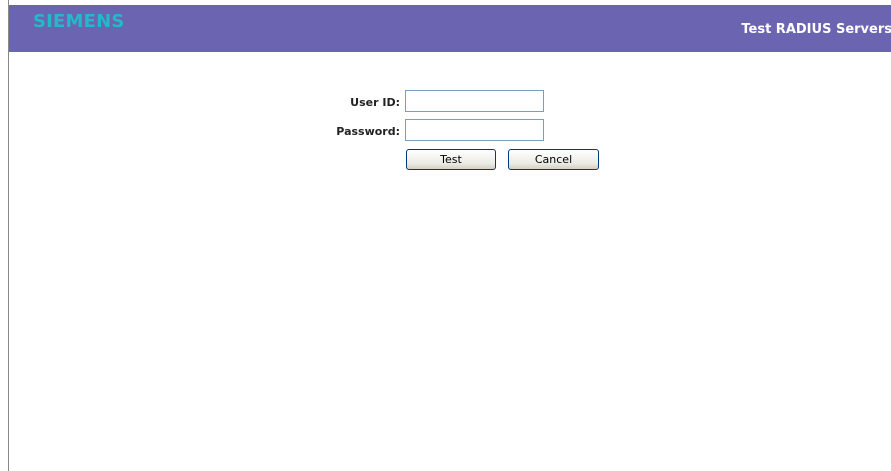 The height and width of the screenshot is (471, 891). I want to click on password-label: Password:, so click(368, 131).